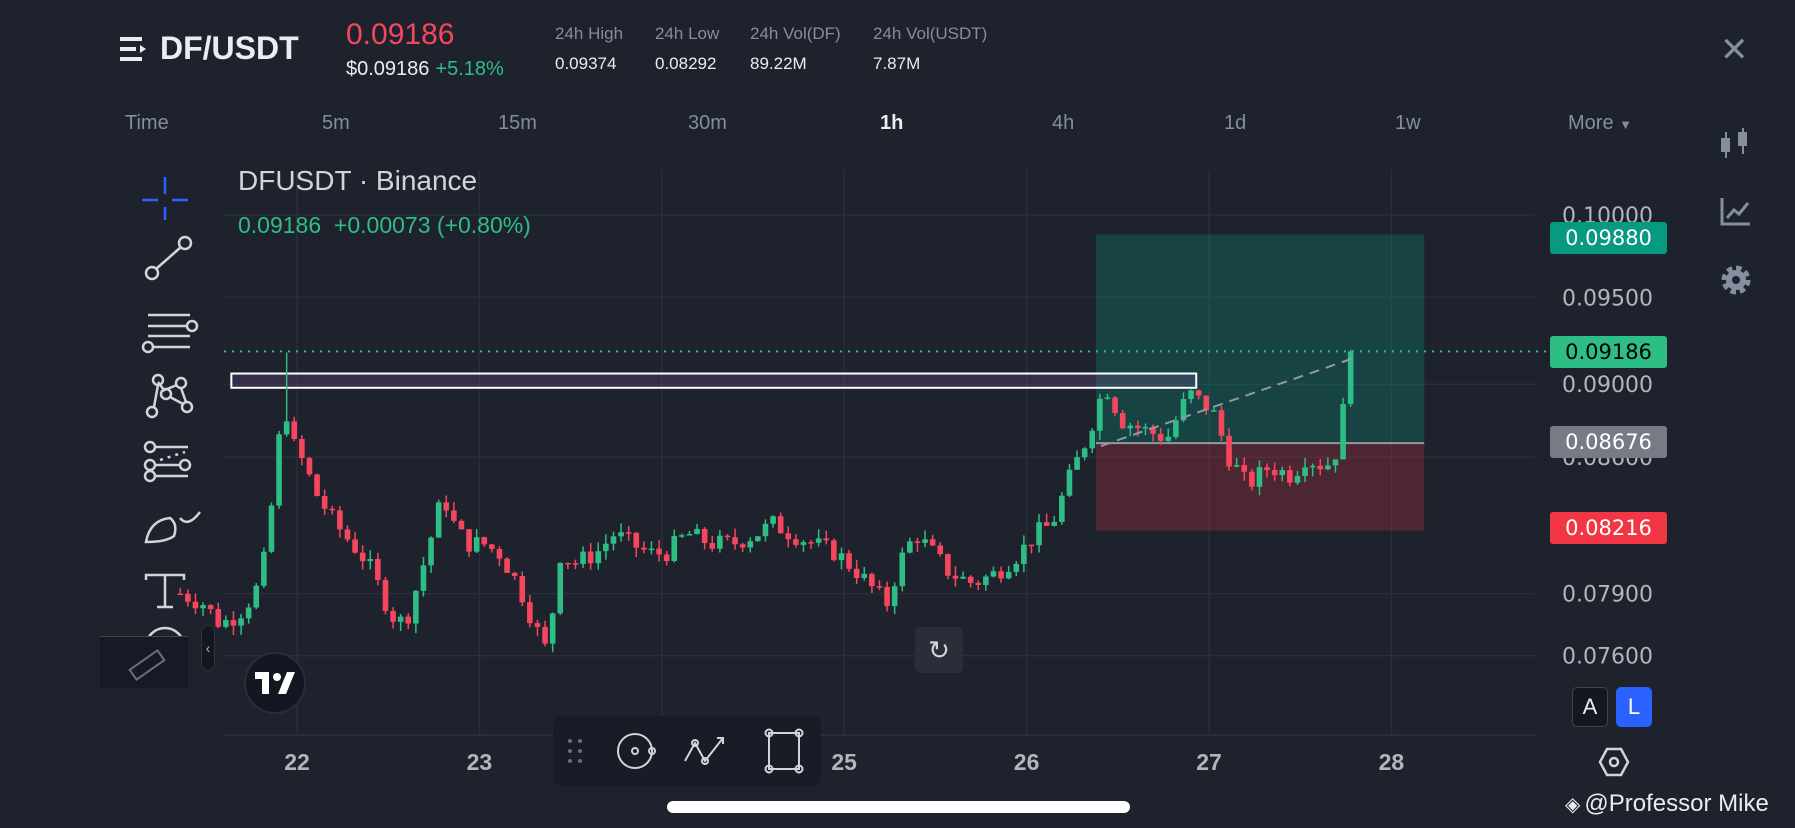 The height and width of the screenshot is (828, 1795). Describe the element at coordinates (898, 807) in the screenshot. I see `home-indicator` at that location.